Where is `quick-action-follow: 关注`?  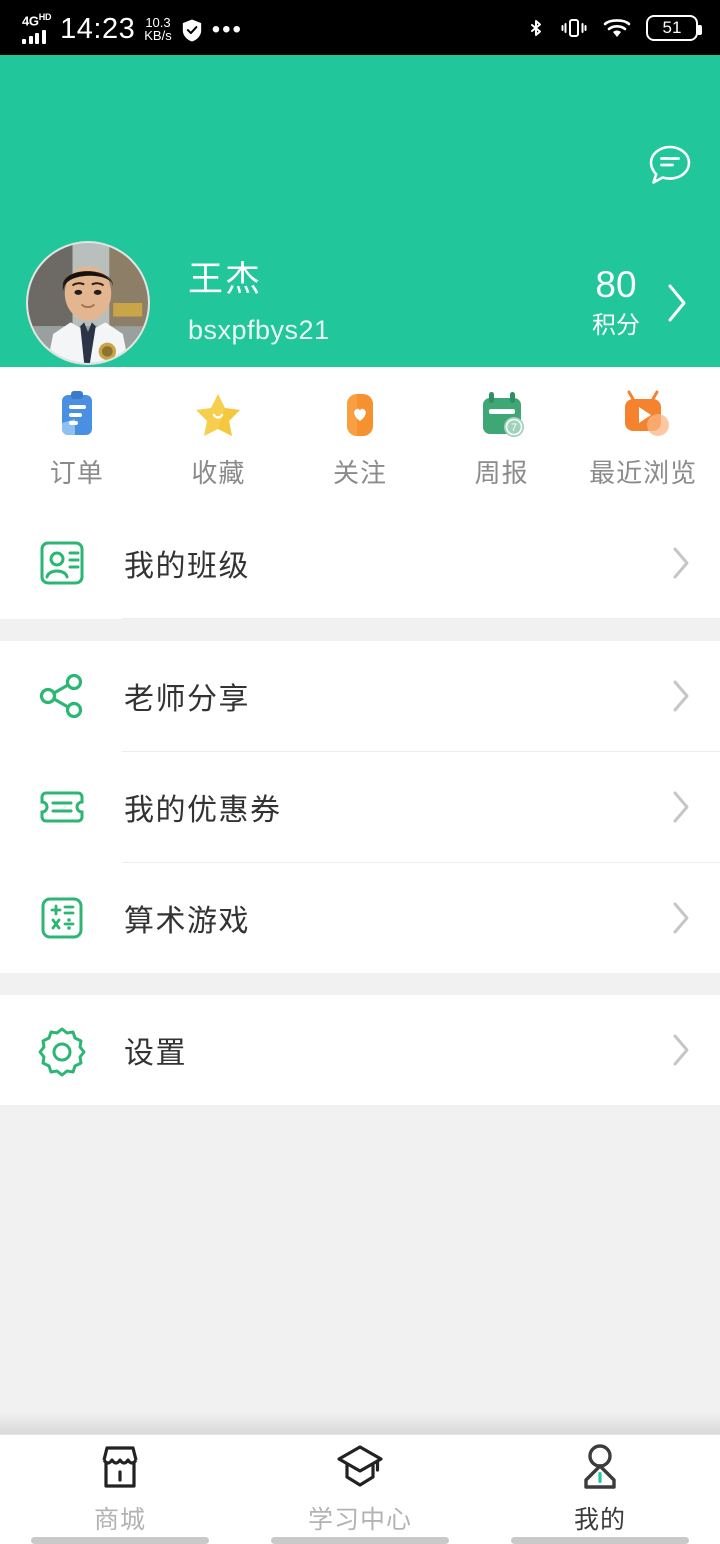 quick-action-follow: 关注 is located at coordinates (360, 439).